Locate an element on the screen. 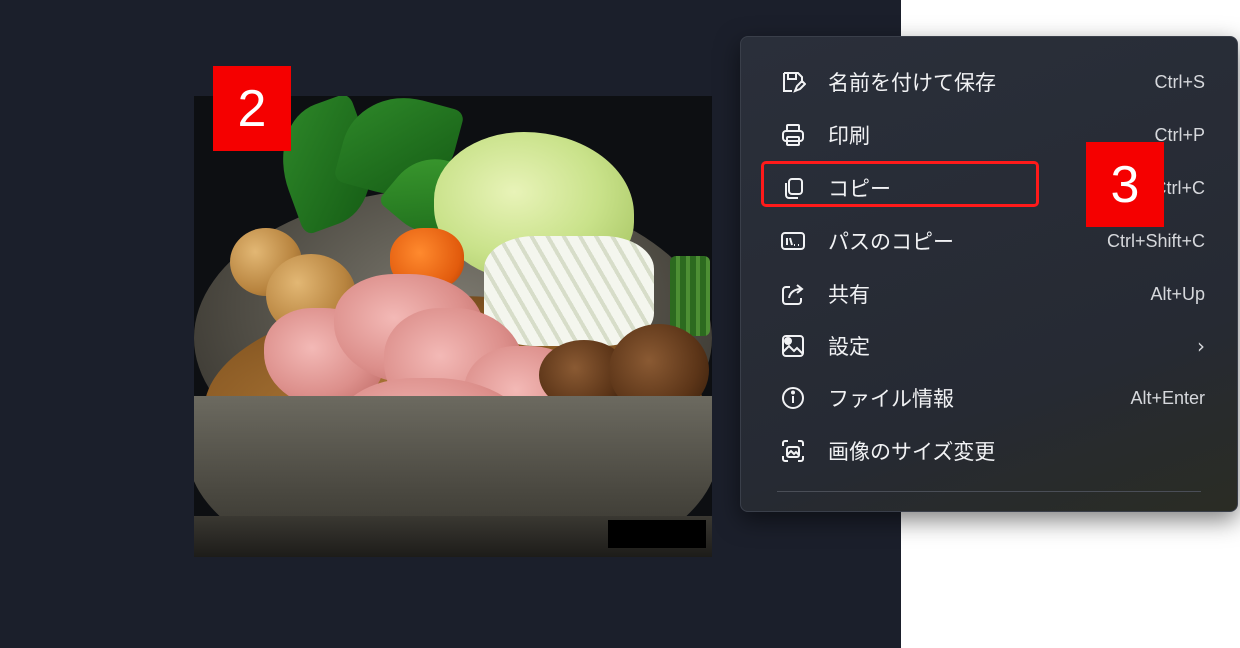 The width and height of the screenshot is (1240, 648). menu-item-resize-image: 画像のサイズ変更 is located at coordinates (990, 451).